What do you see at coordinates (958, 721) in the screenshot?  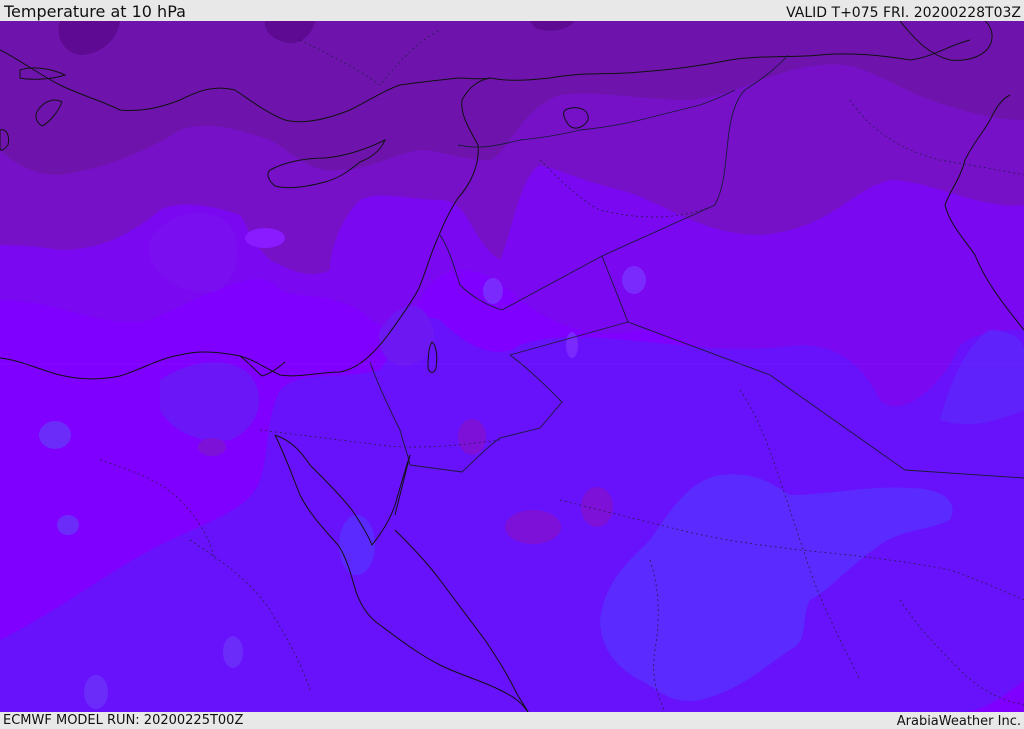 I see `credit-label: ArabiaWeather Inc.` at bounding box center [958, 721].